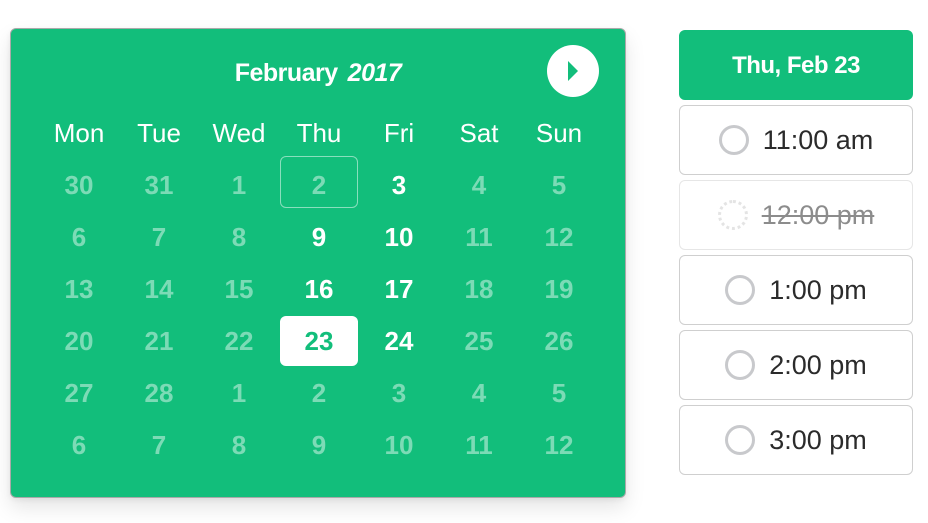 Image resolution: width=928 pixels, height=523 pixels. I want to click on calendar-day: 20, so click(79, 341).